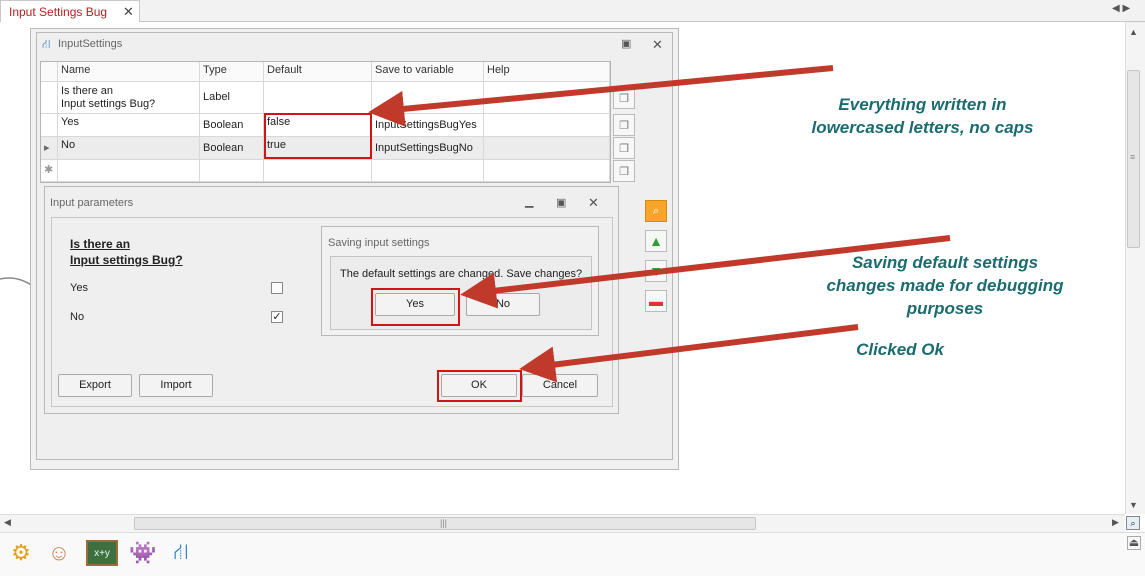  What do you see at coordinates (21, 553) in the screenshot?
I see `settings-gears-icon: ⚙` at bounding box center [21, 553].